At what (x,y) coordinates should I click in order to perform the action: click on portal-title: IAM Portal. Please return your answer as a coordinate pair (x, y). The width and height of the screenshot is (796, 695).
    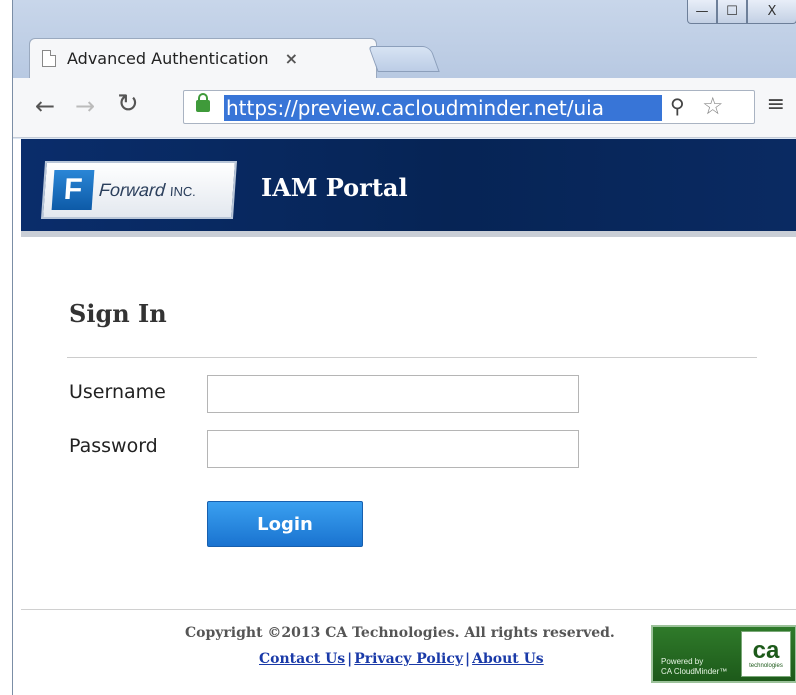
    Looking at the image, I should click on (334, 187).